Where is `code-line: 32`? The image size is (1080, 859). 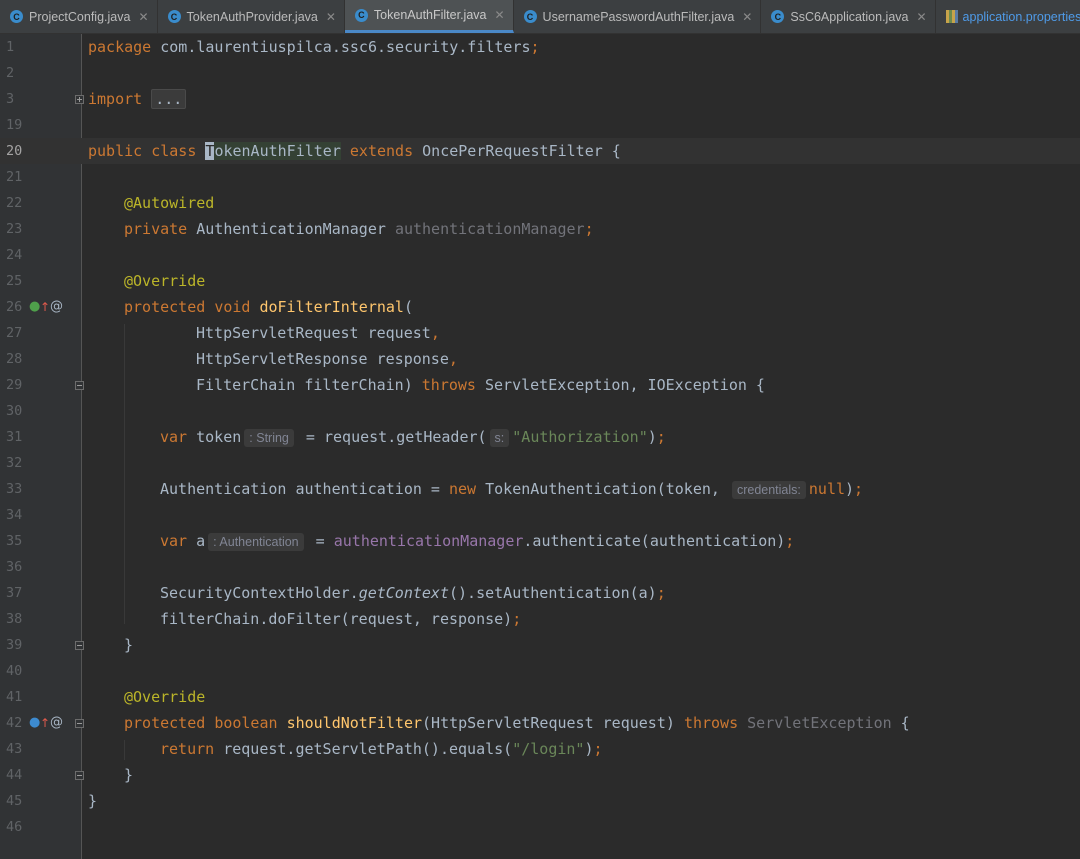 code-line: 32 is located at coordinates (540, 463).